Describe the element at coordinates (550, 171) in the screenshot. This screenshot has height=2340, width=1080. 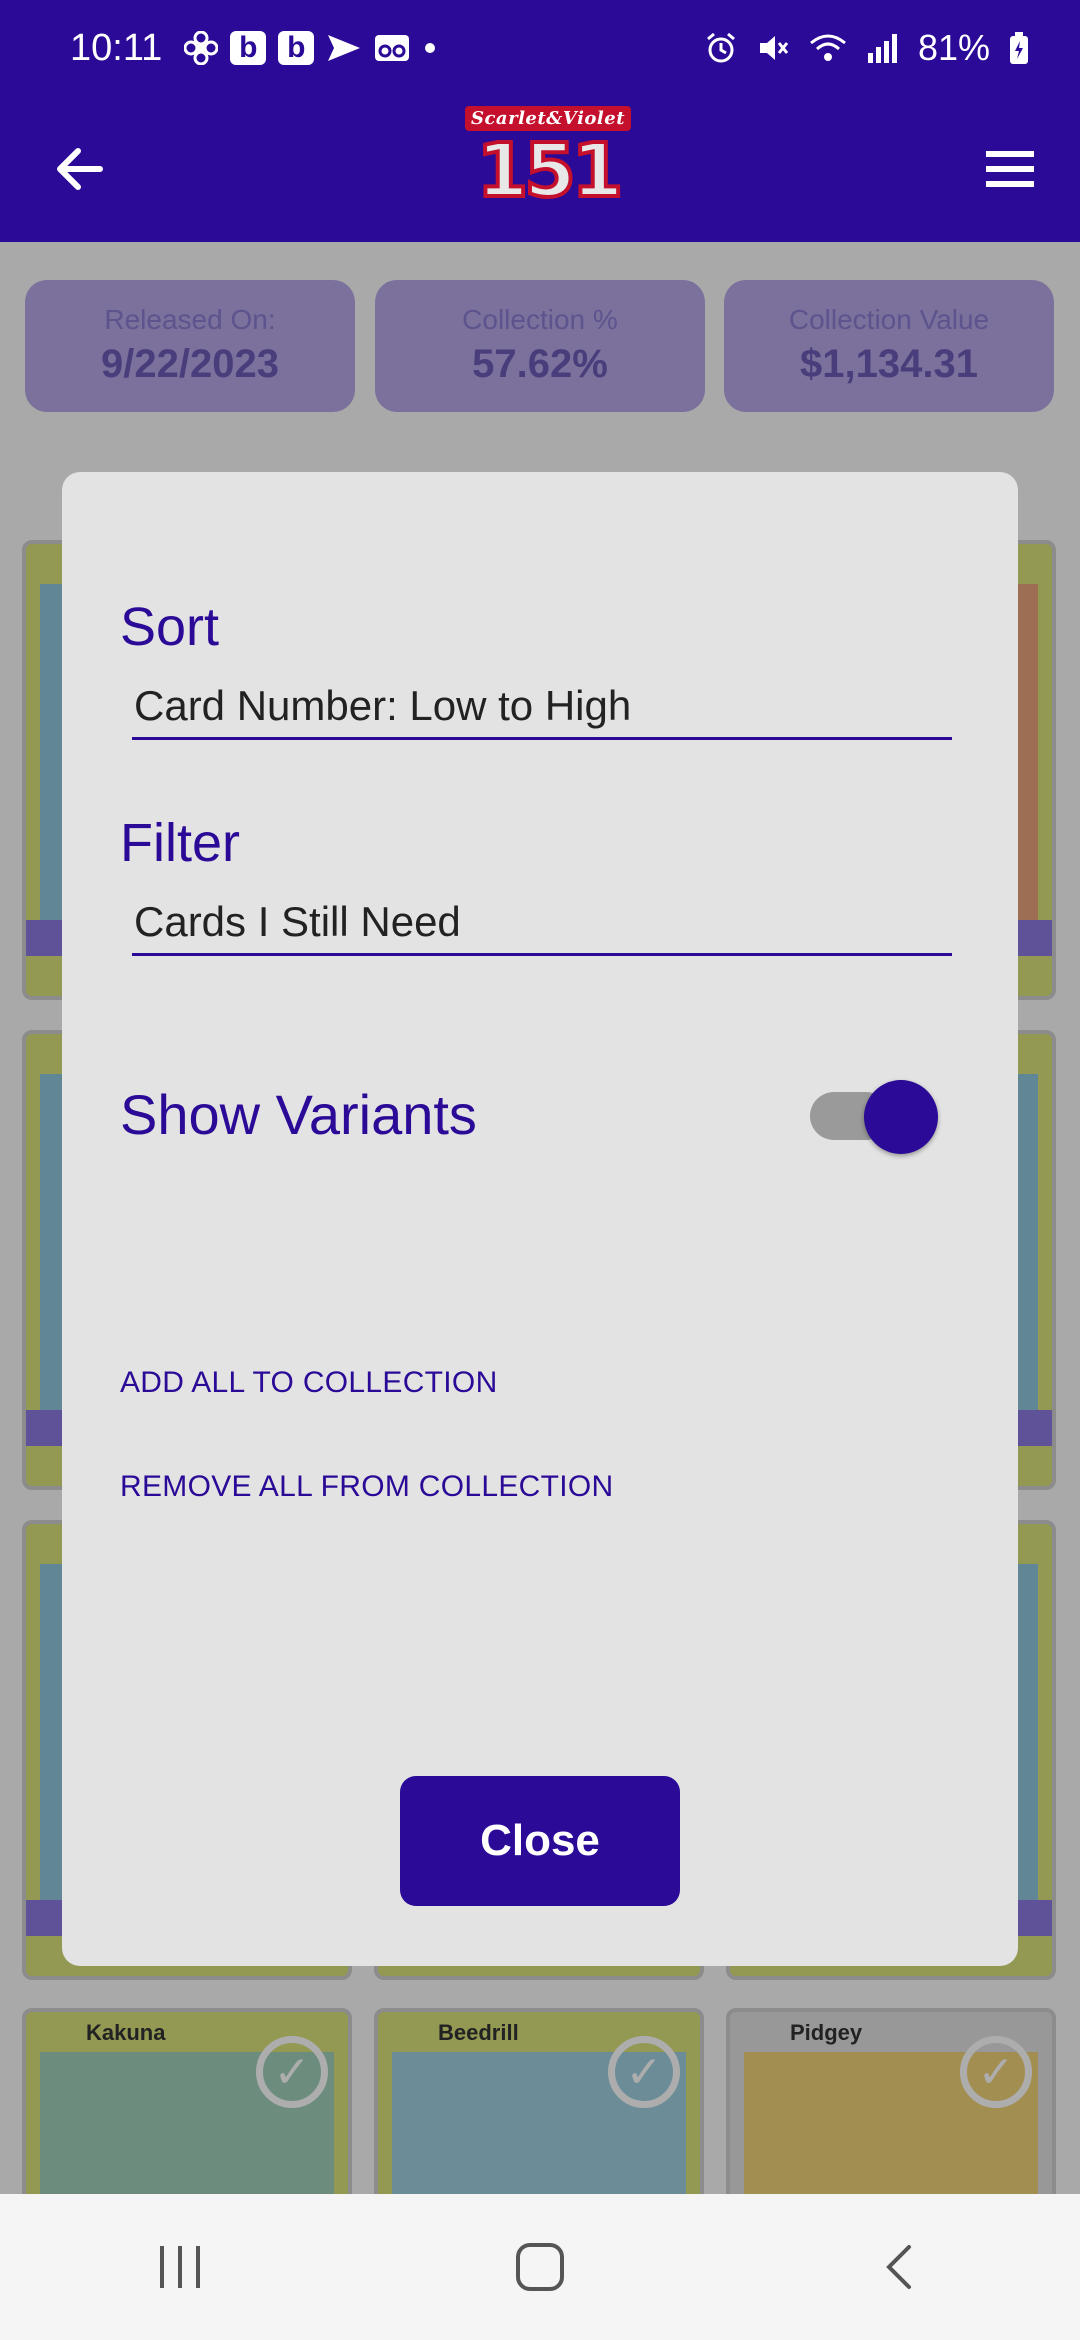
I see `logo-number: 151` at that location.